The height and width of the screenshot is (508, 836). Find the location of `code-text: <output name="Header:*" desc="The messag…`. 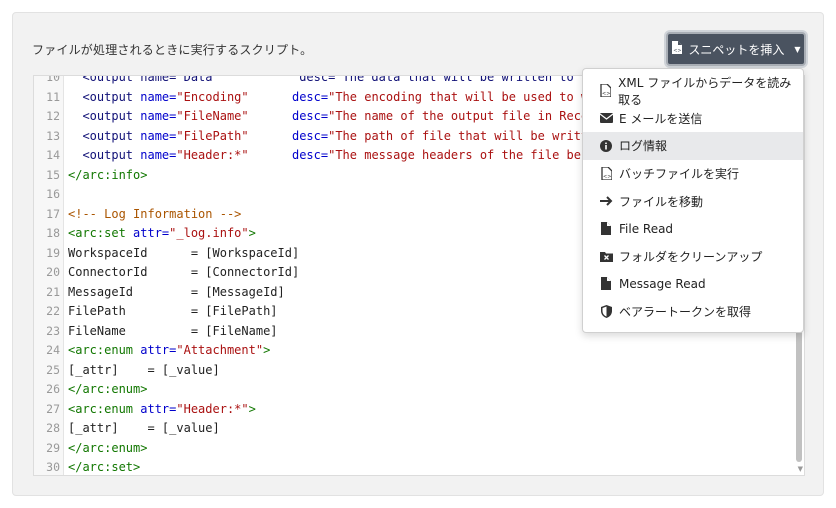

code-text: <output name="Header:*" desc="The messag… is located at coordinates (358, 156).